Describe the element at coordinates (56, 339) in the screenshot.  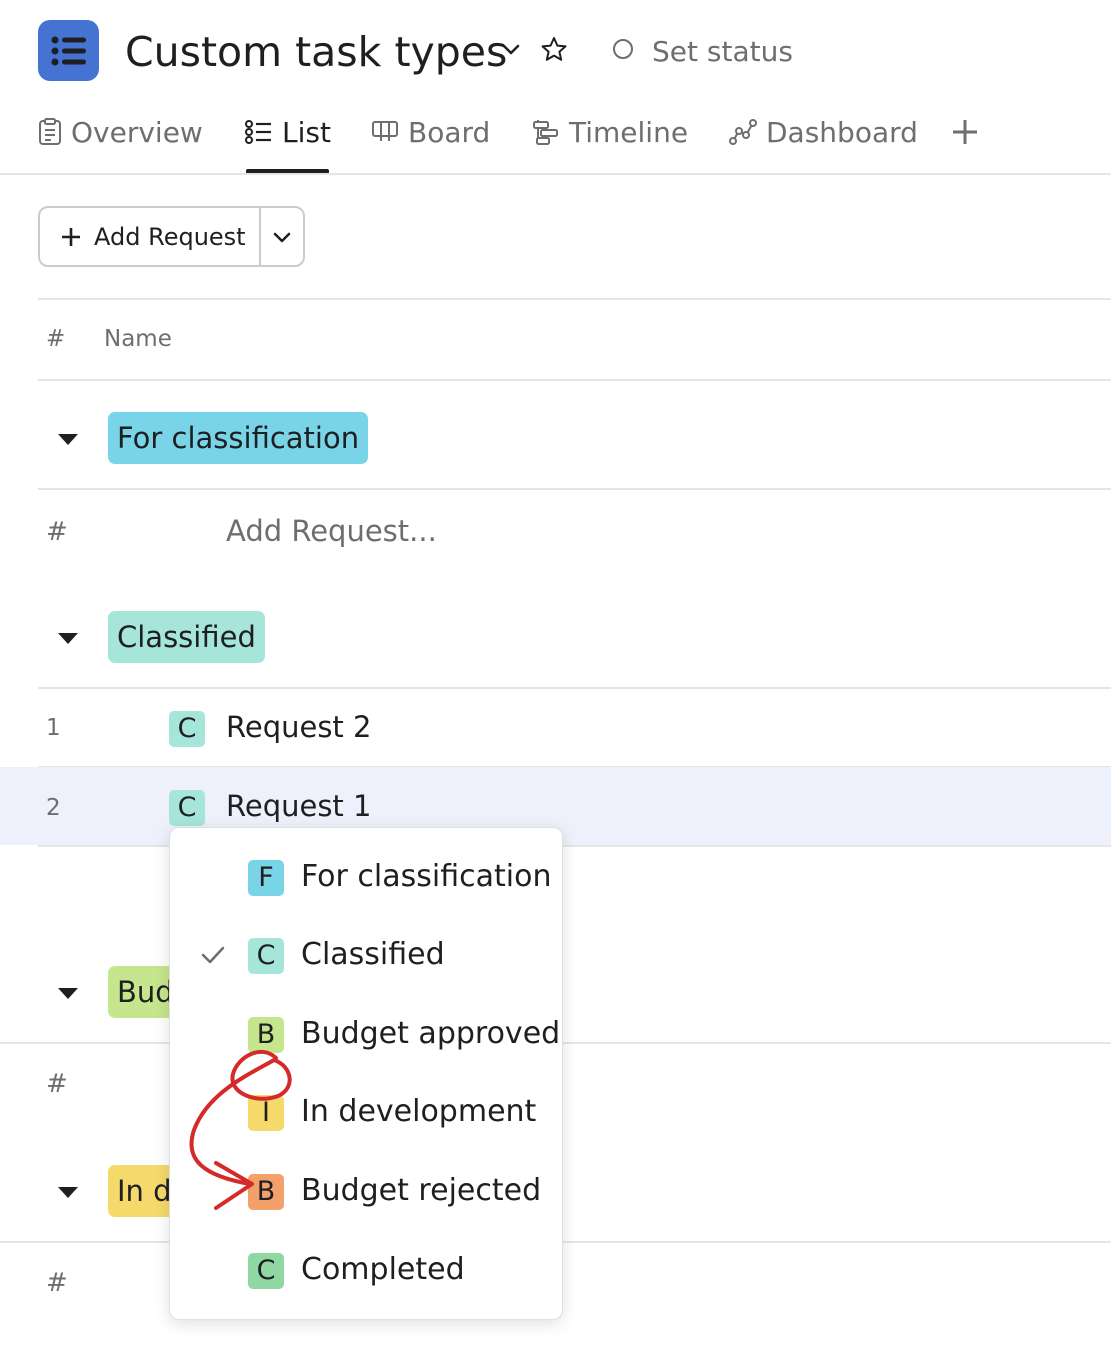
I see `column-header-number: #` at that location.